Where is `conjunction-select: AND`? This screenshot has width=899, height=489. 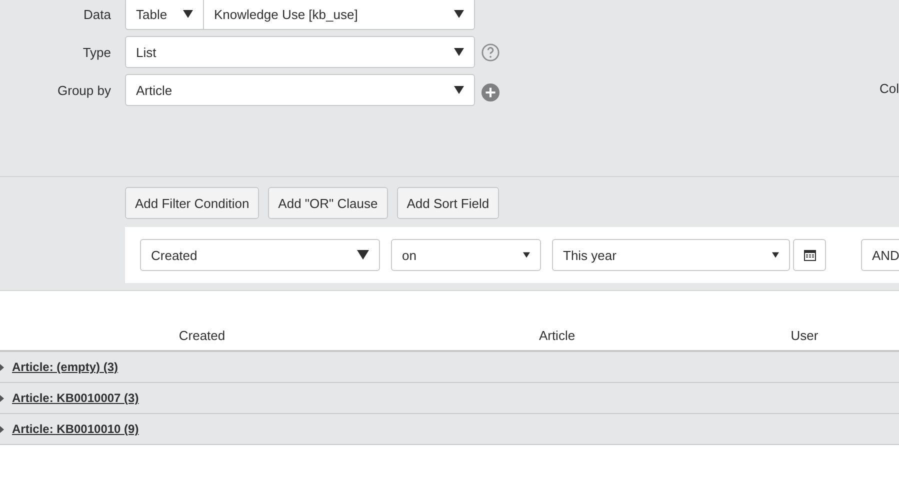
conjunction-select: AND is located at coordinates (880, 255).